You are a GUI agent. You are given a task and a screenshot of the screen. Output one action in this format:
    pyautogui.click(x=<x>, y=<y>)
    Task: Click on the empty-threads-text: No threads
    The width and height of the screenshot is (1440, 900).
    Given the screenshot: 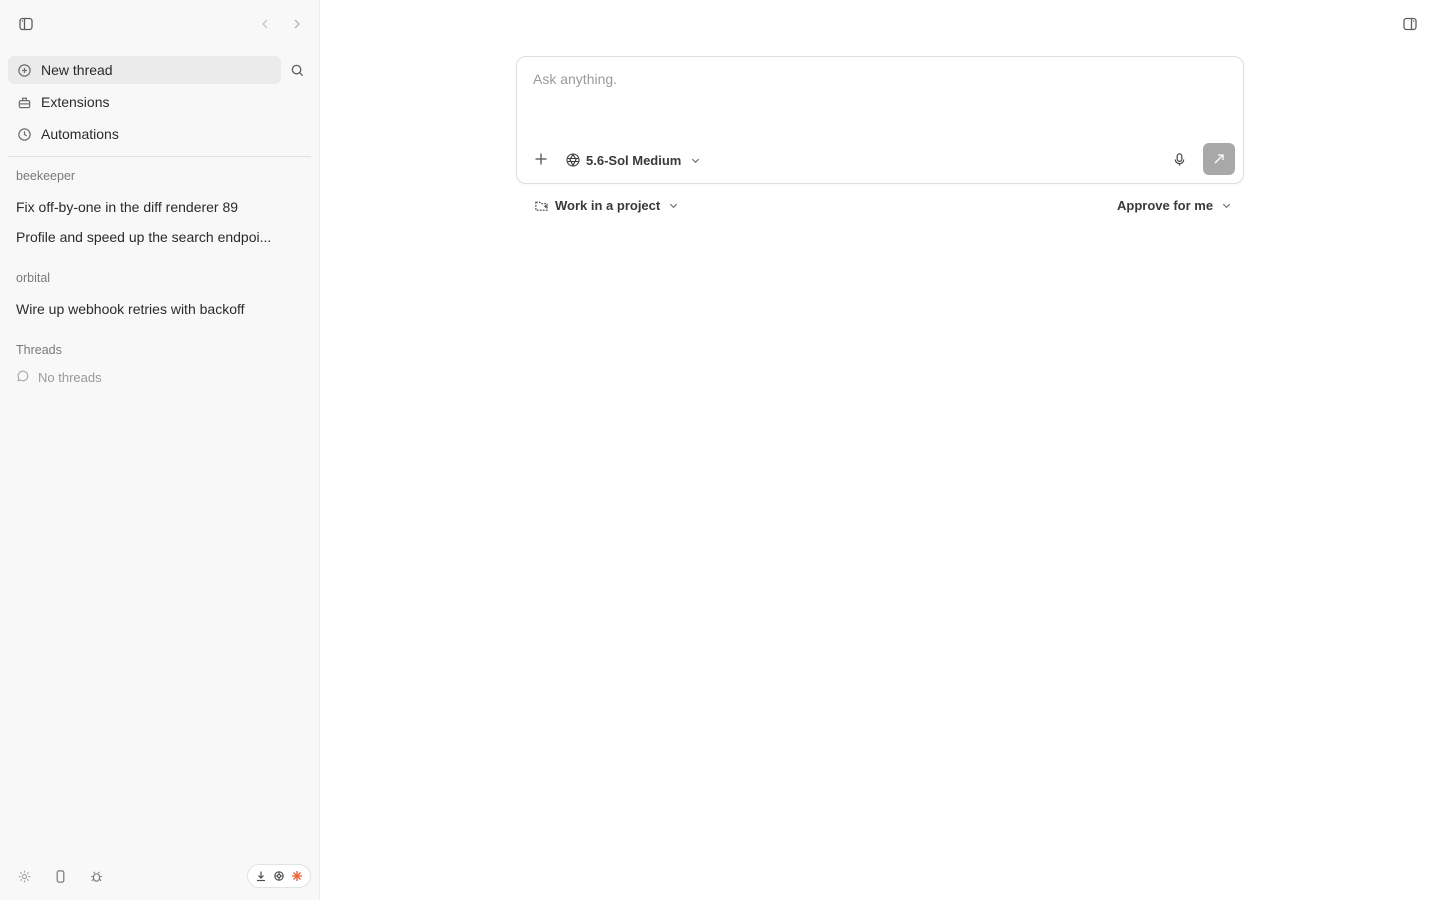 What is the action you would take?
    pyautogui.click(x=70, y=377)
    